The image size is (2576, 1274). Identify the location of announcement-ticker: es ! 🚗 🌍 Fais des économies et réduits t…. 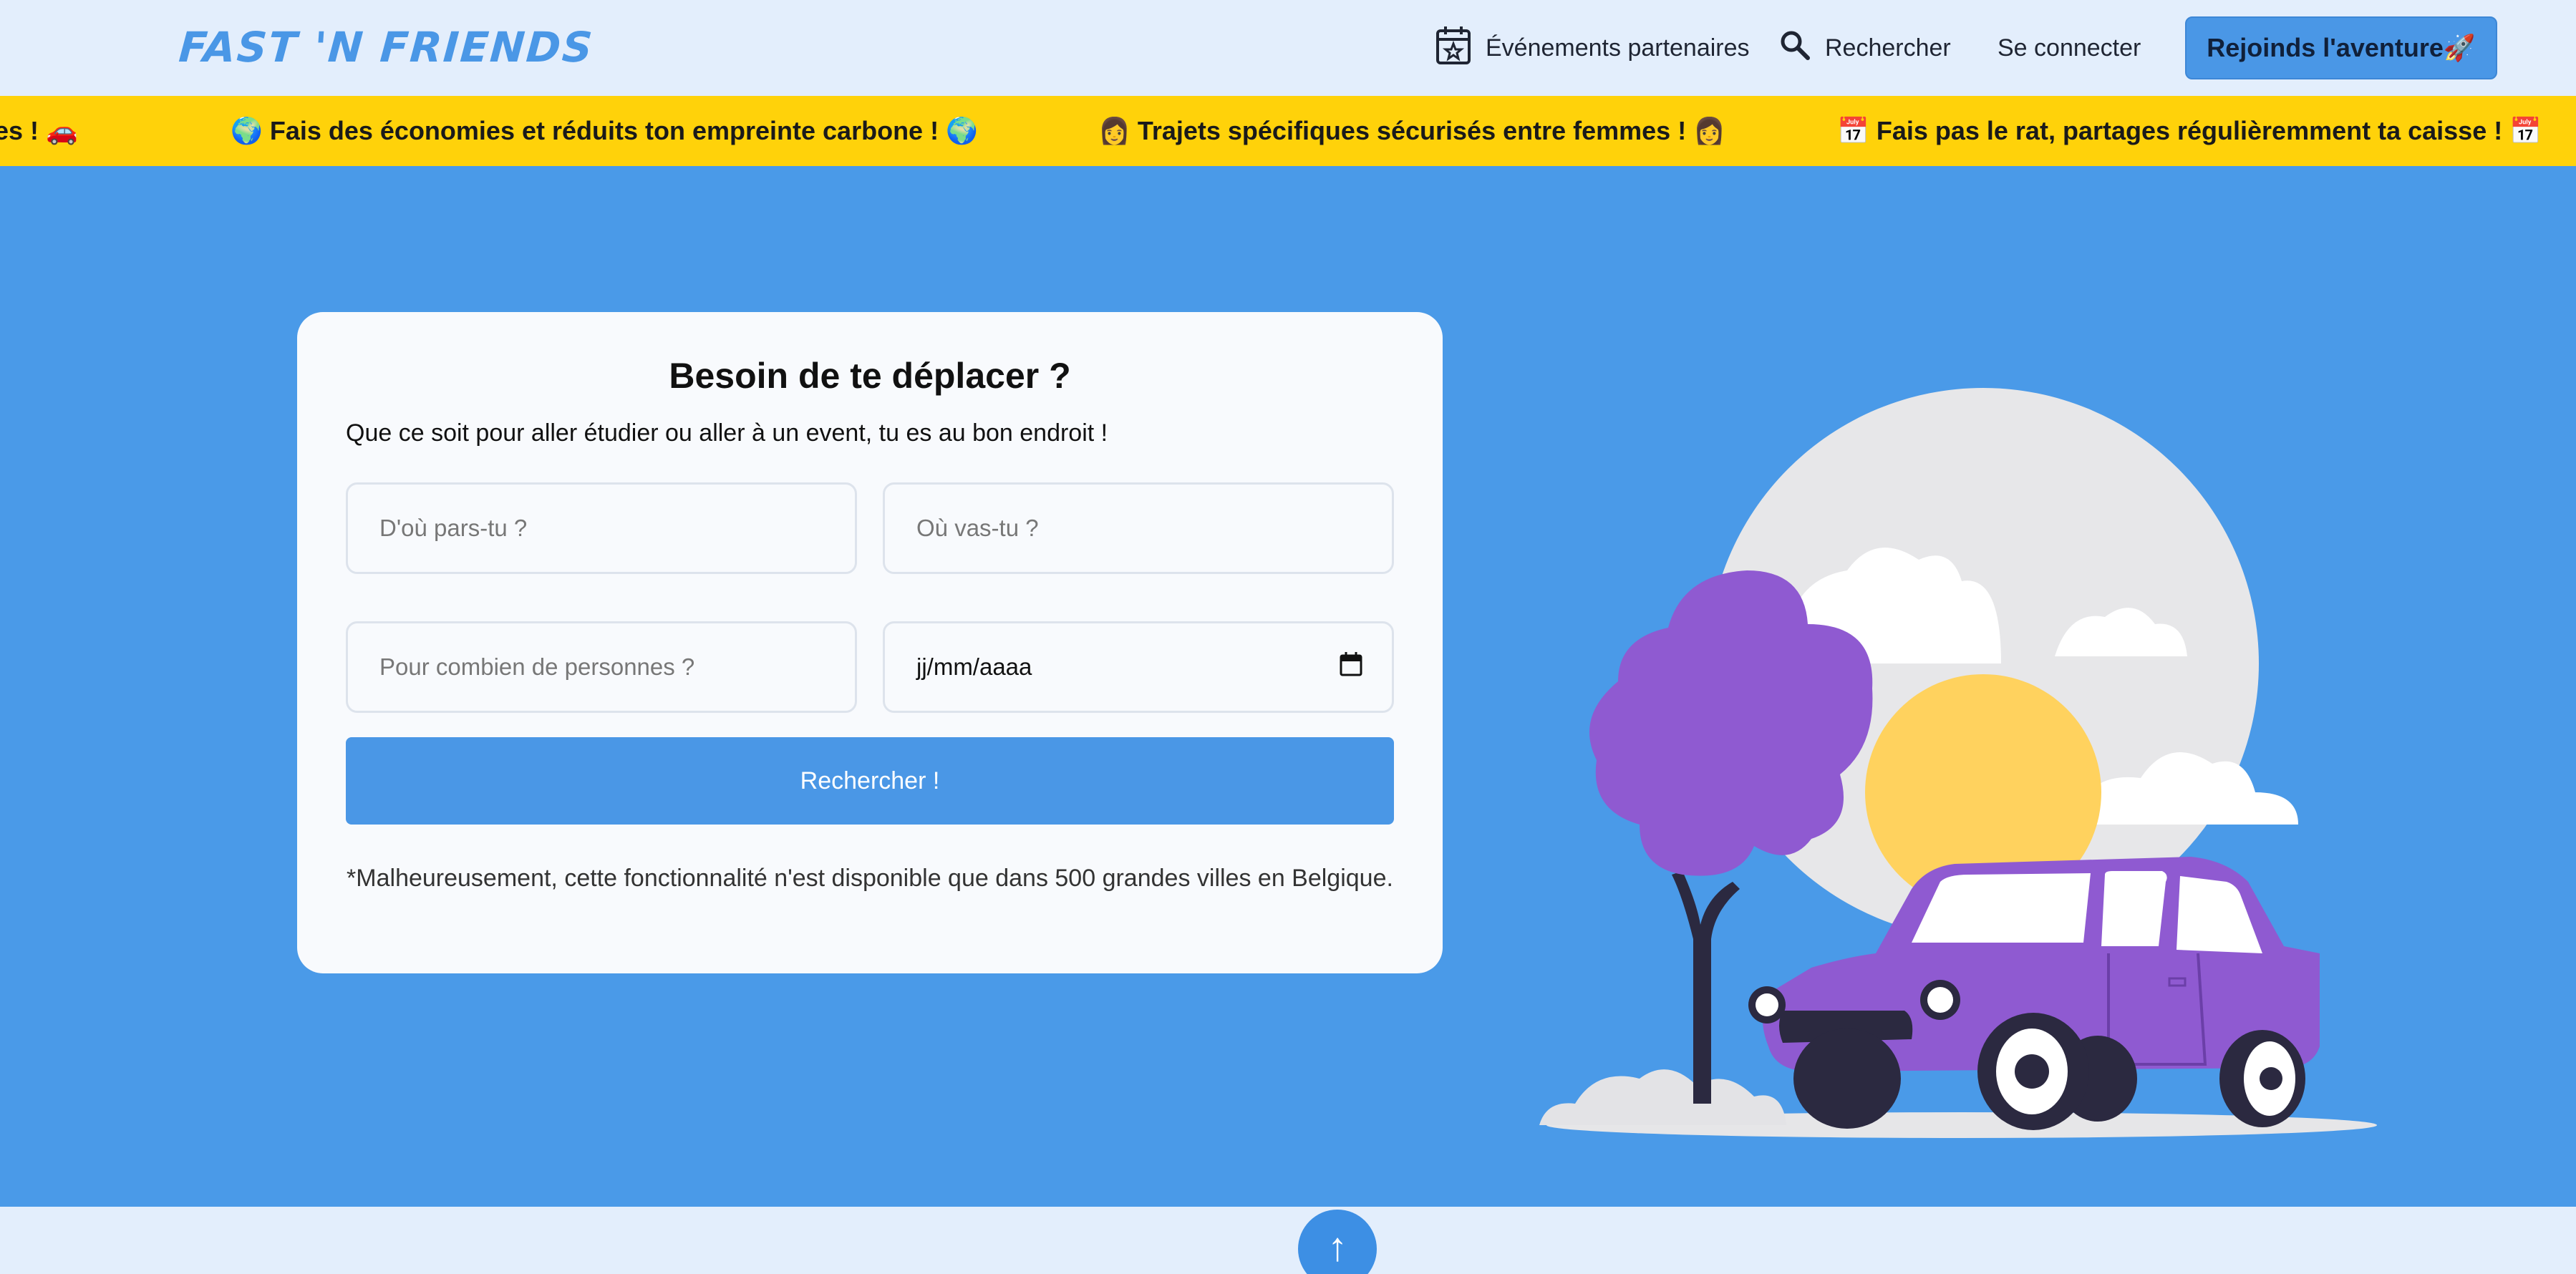
(1288, 131).